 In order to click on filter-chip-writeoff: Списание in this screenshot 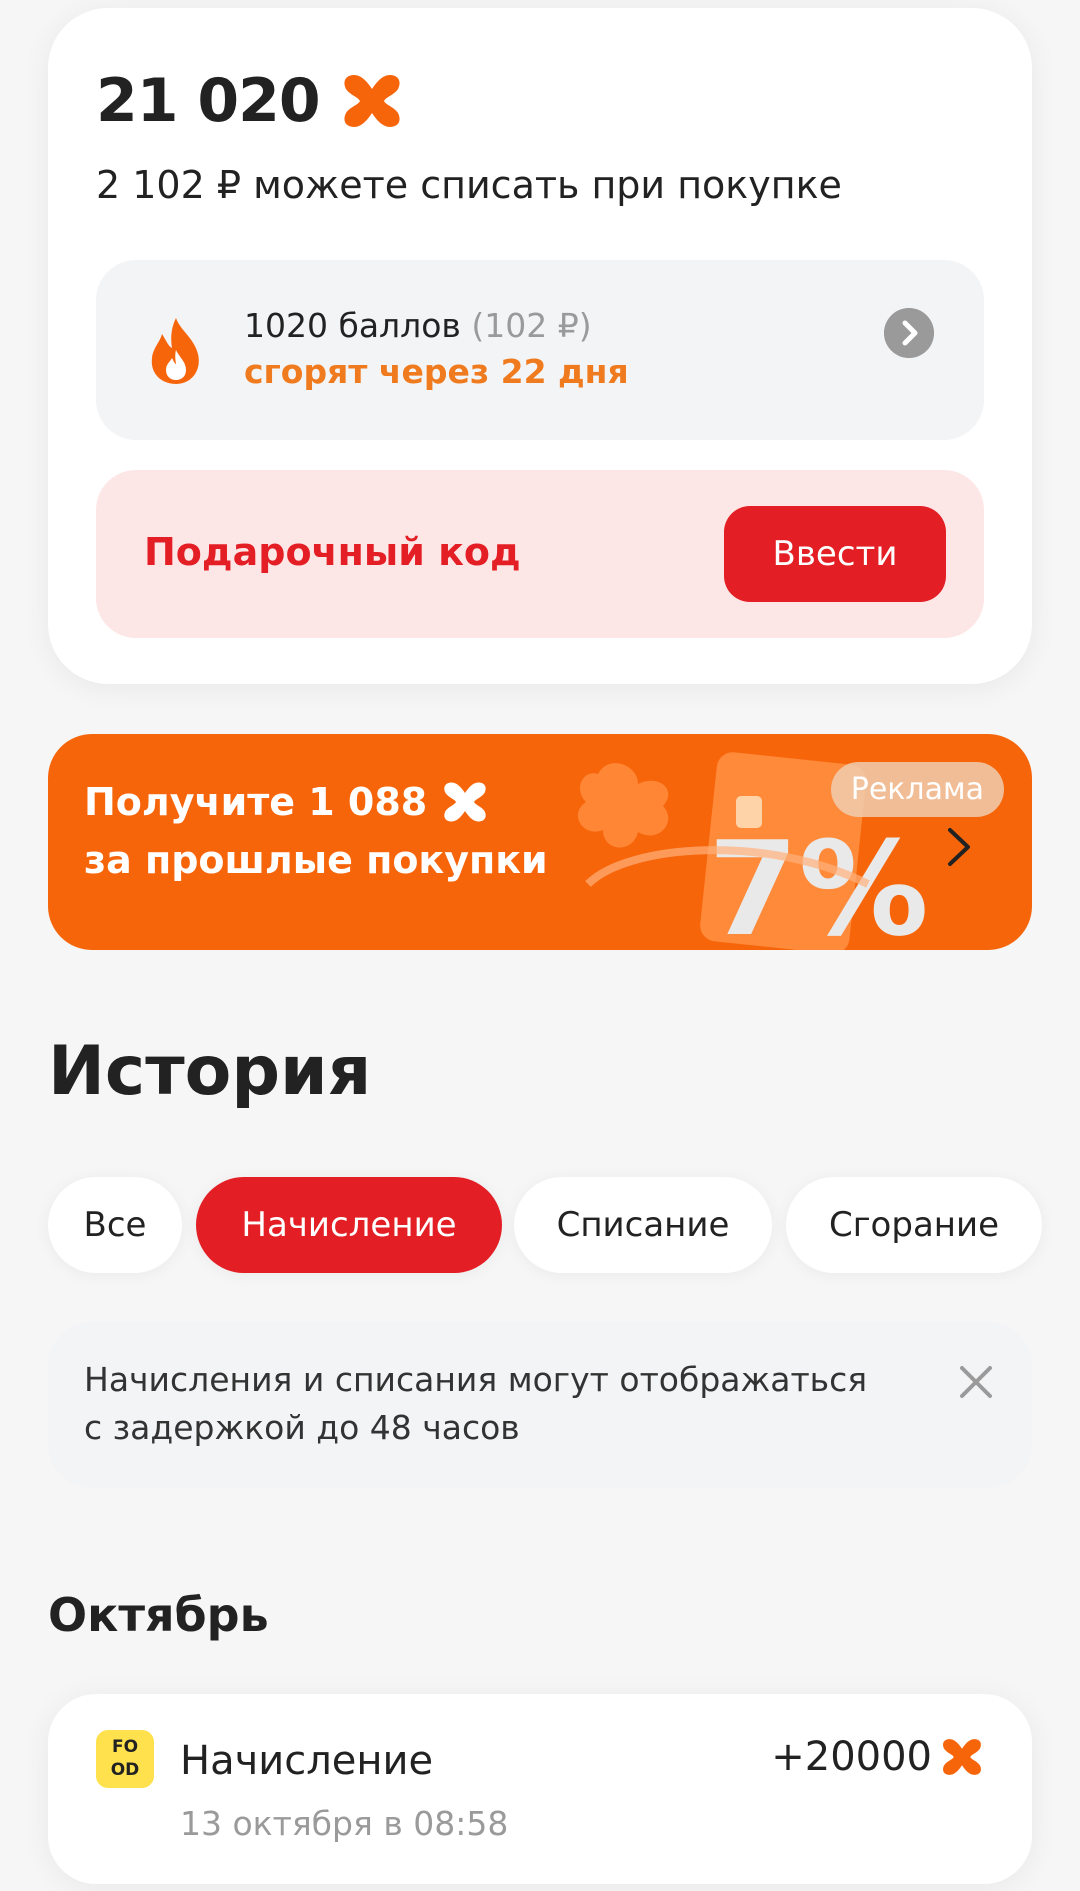, I will do `click(643, 1225)`.